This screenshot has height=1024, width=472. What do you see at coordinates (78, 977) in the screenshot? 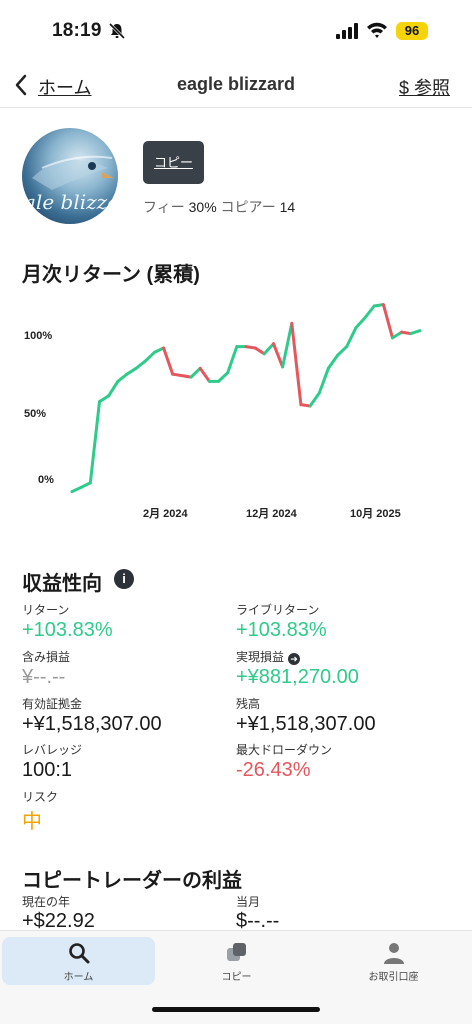
I see `tab-home-label: ホーム` at bounding box center [78, 977].